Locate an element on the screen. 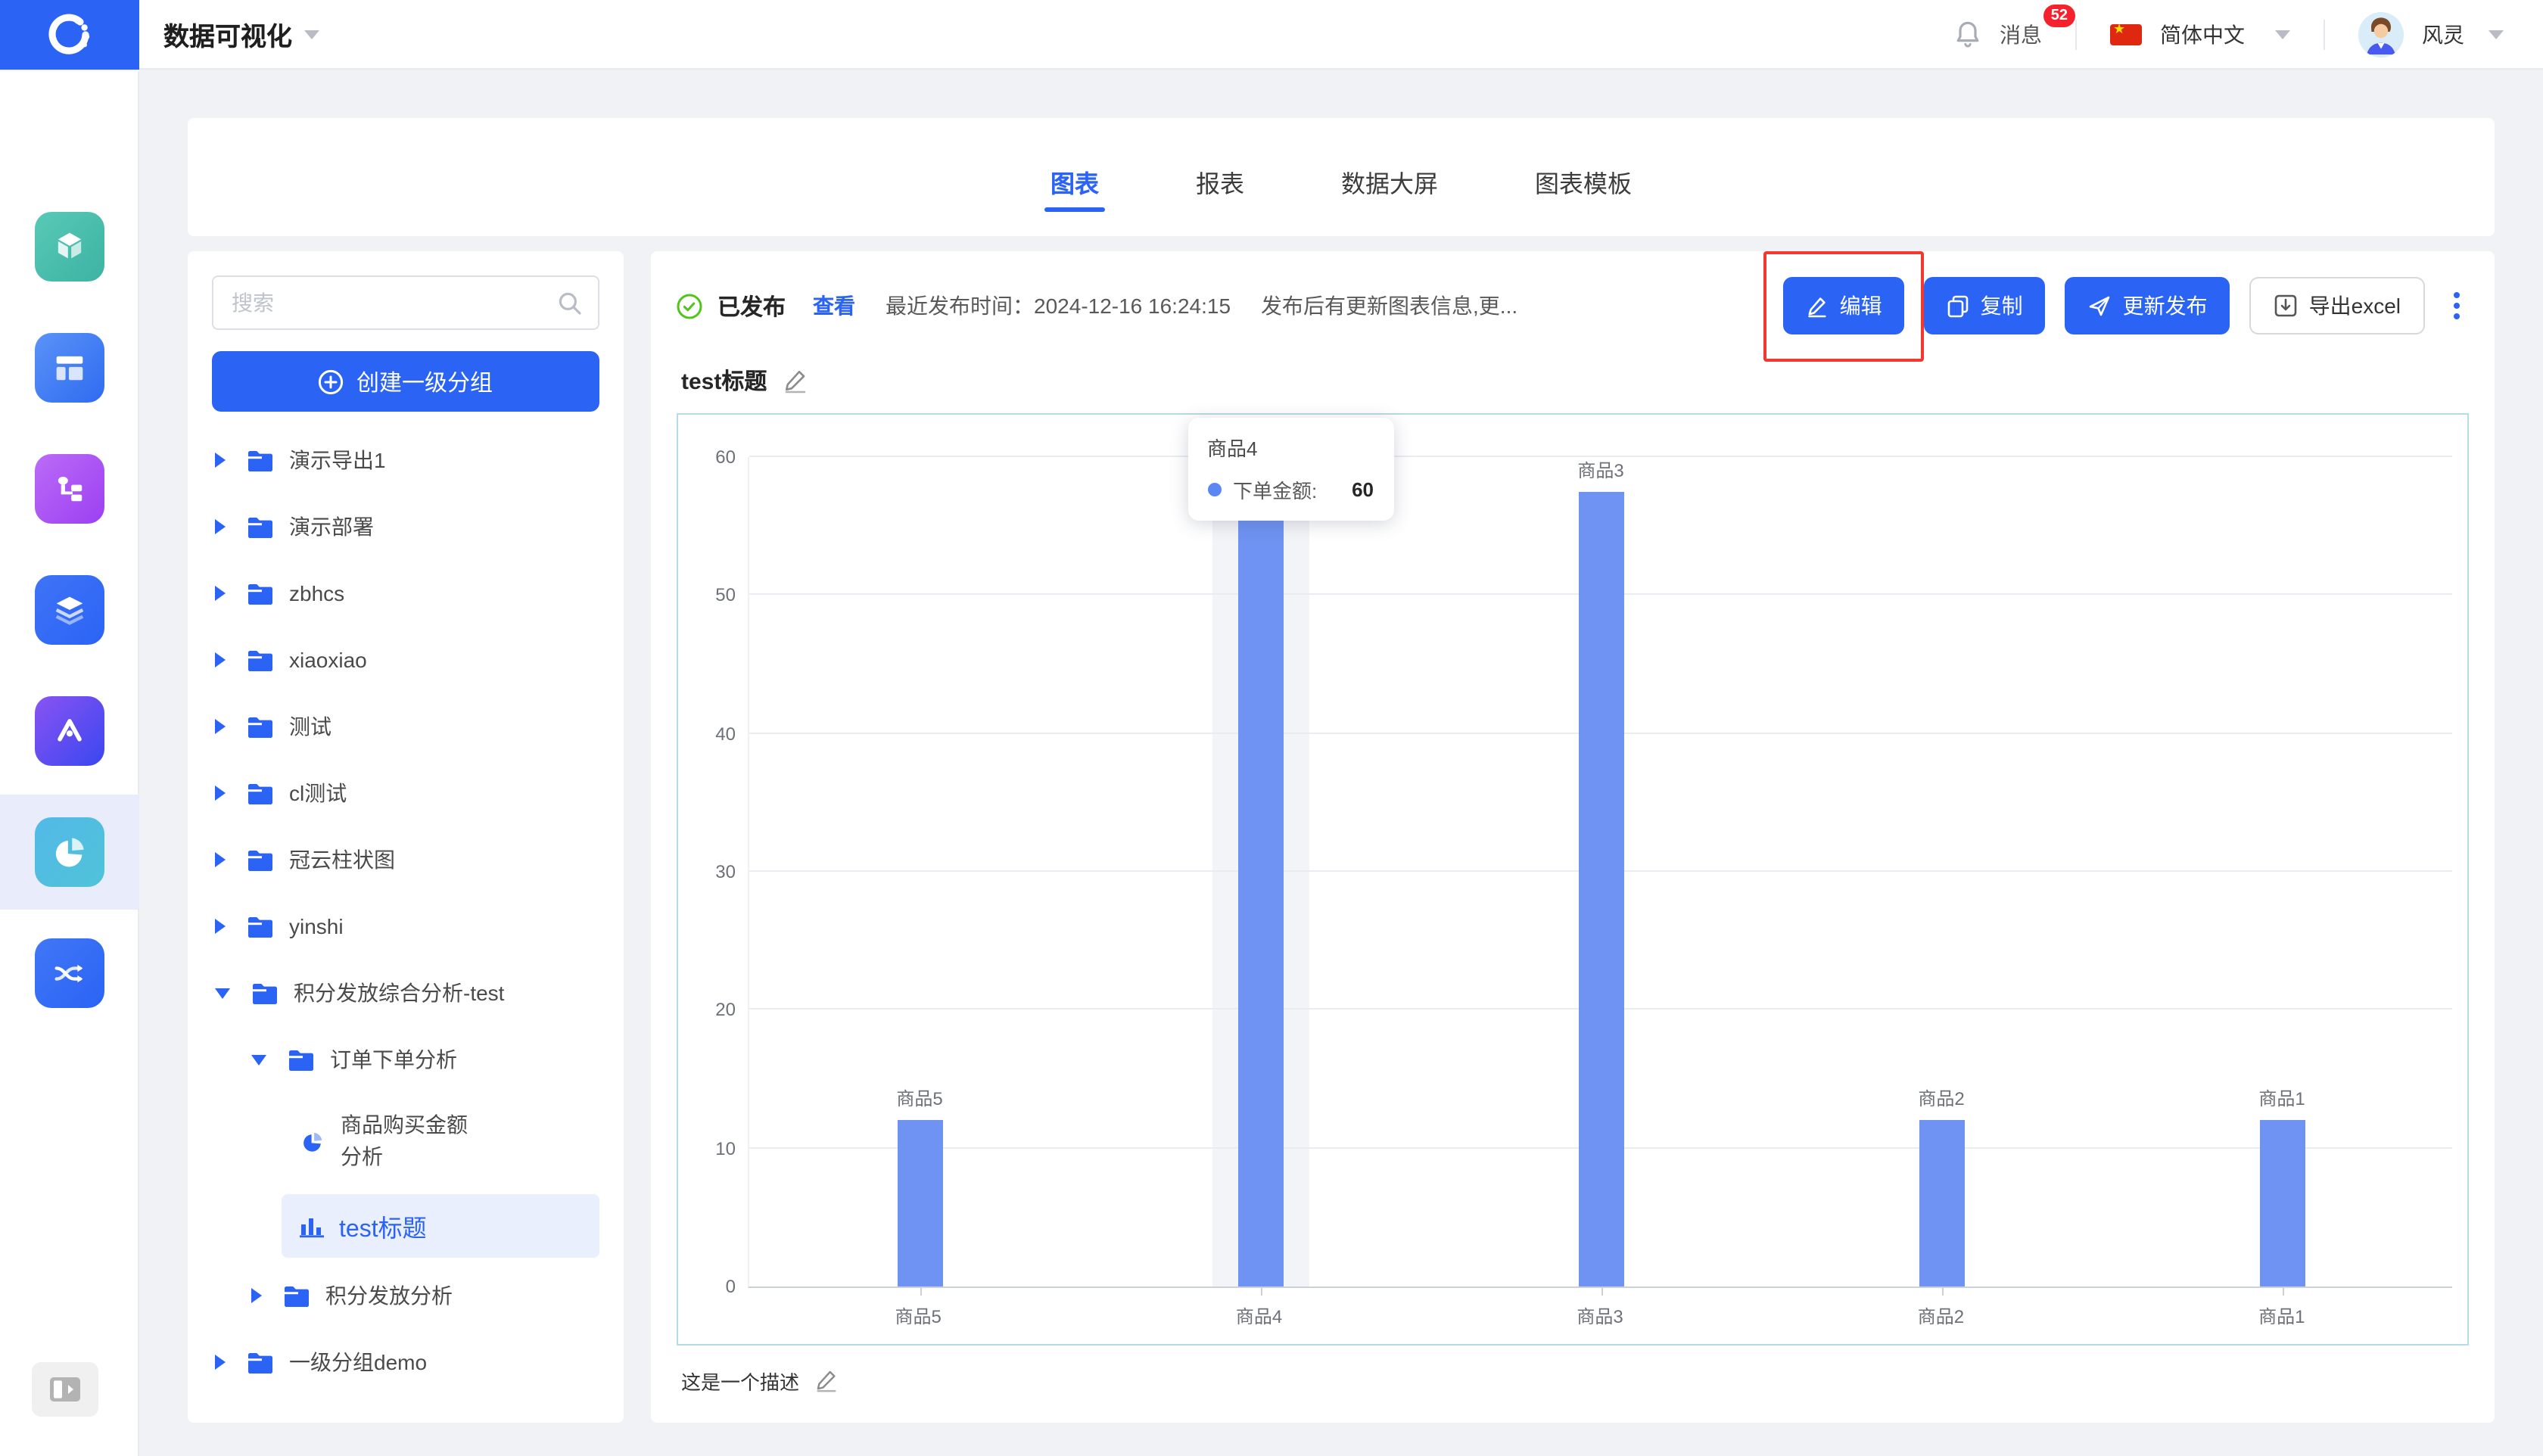 This screenshot has height=1456, width=2543. app-logo is located at coordinates (69, 34).